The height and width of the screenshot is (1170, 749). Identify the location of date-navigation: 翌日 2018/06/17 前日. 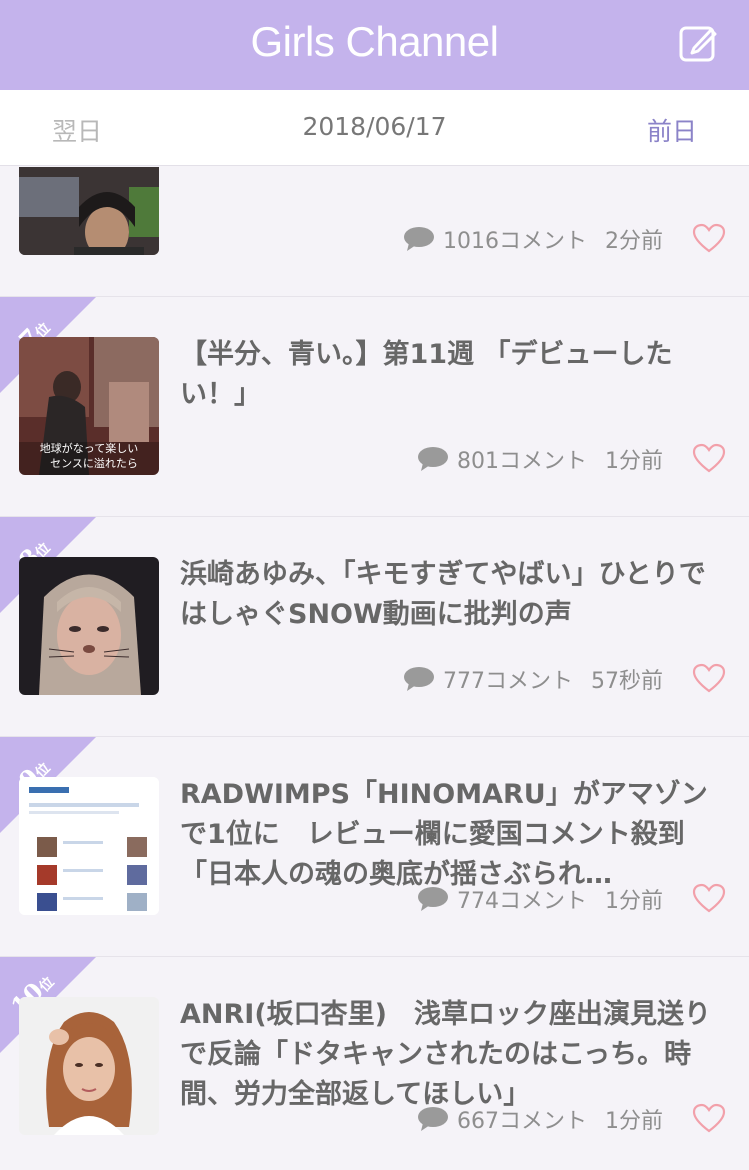
(374, 128).